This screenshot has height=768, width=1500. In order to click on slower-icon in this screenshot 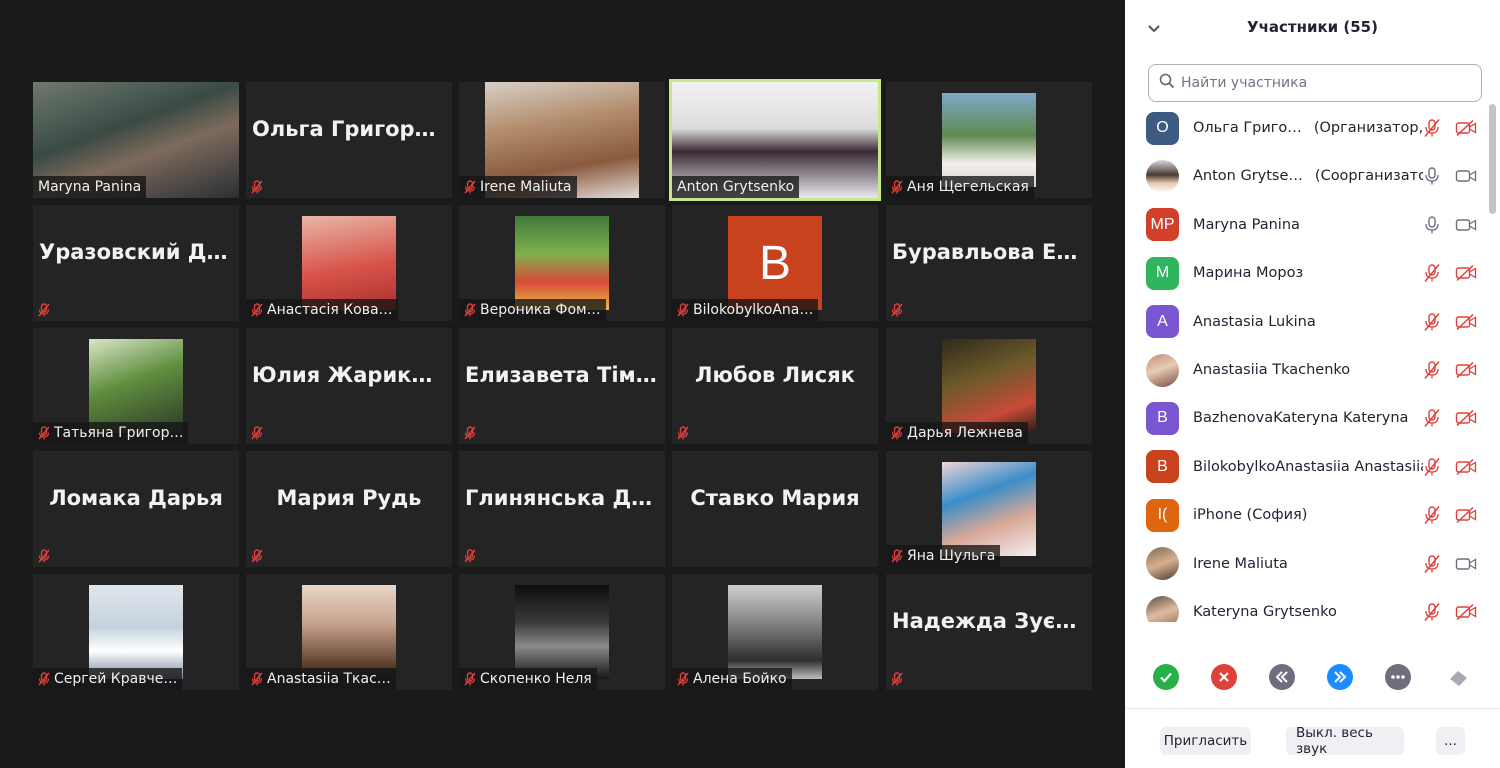, I will do `click(1282, 677)`.